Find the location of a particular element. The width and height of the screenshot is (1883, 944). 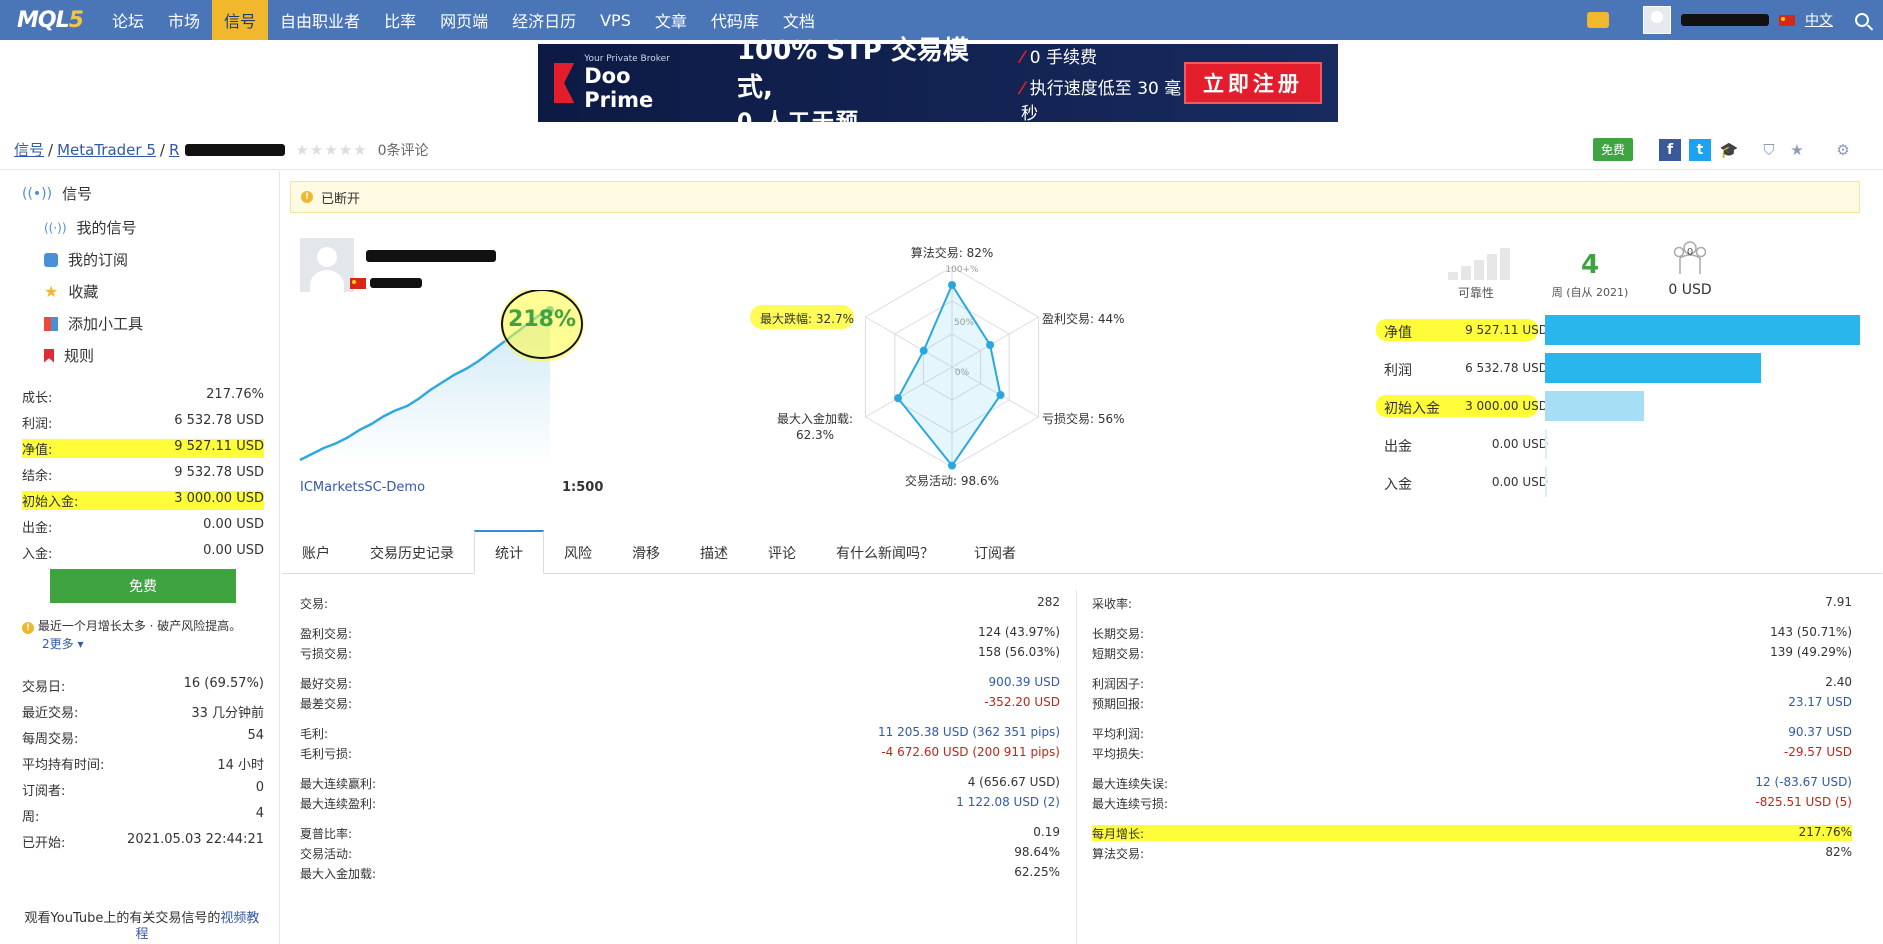

education-cap-icon: 🎓 is located at coordinates (1729, 150).